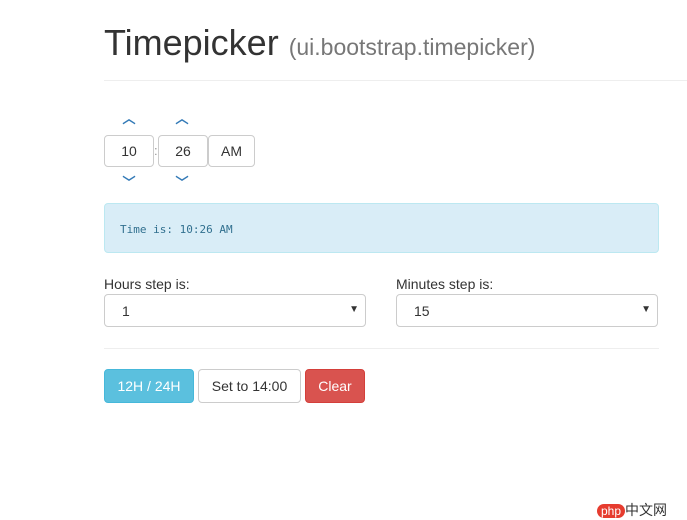 This screenshot has height=520, width=687. Describe the element at coordinates (191, 42) in the screenshot. I see `title: Timepicker` at that location.